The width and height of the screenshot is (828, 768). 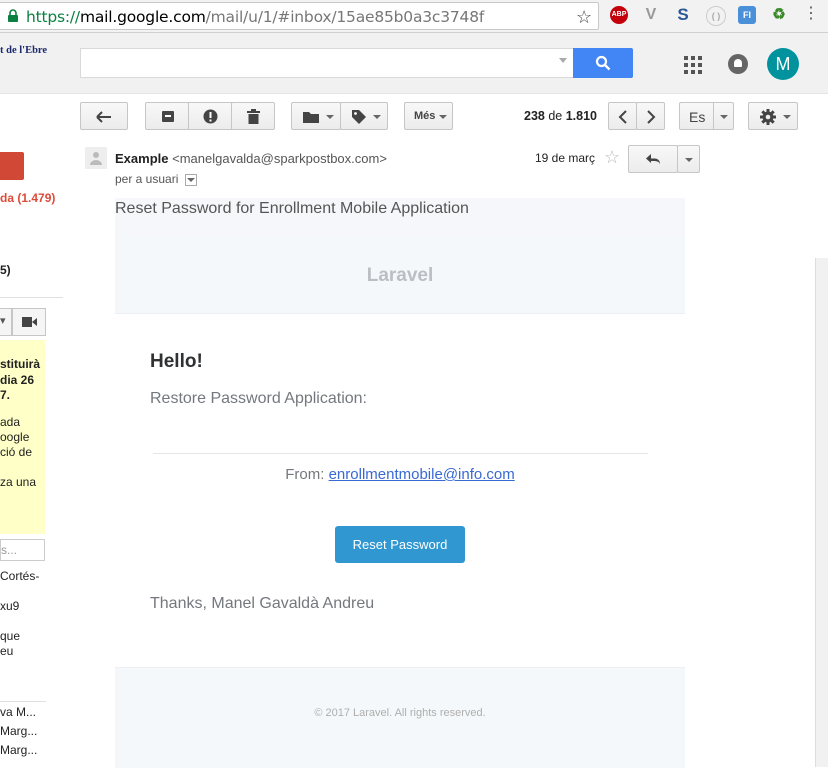 What do you see at coordinates (783, 64) in the screenshot?
I see `account-avatar: M` at bounding box center [783, 64].